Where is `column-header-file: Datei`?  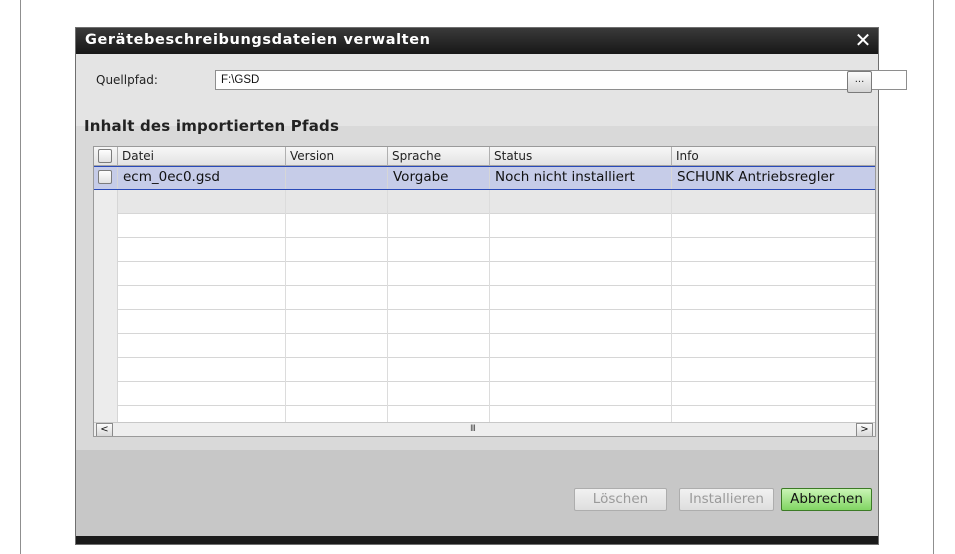 column-header-file: Datei is located at coordinates (202, 156).